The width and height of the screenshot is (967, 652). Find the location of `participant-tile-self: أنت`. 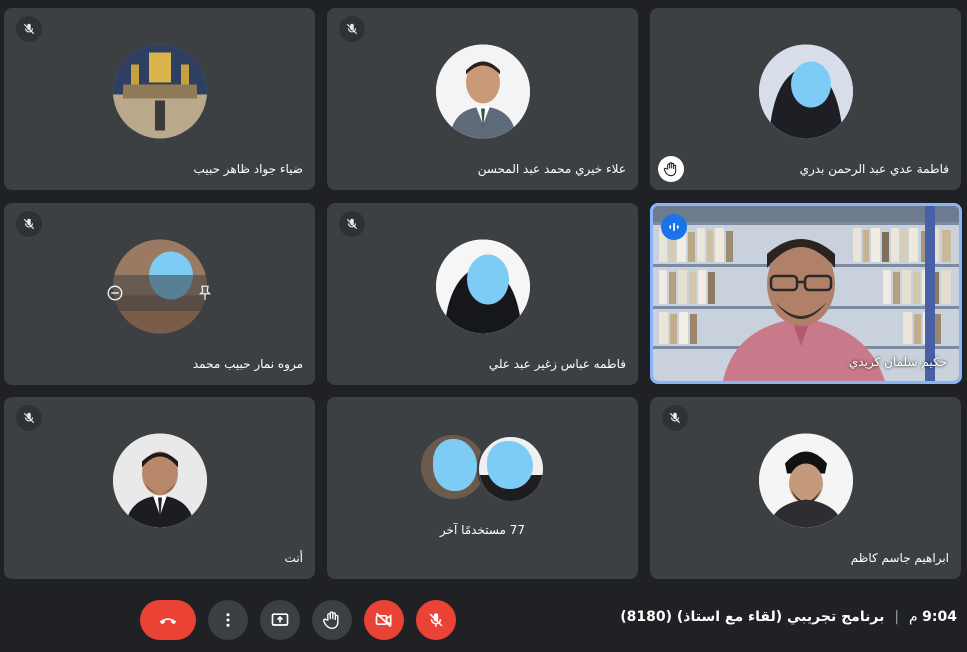

participant-tile-self: أنت is located at coordinates (159, 488).